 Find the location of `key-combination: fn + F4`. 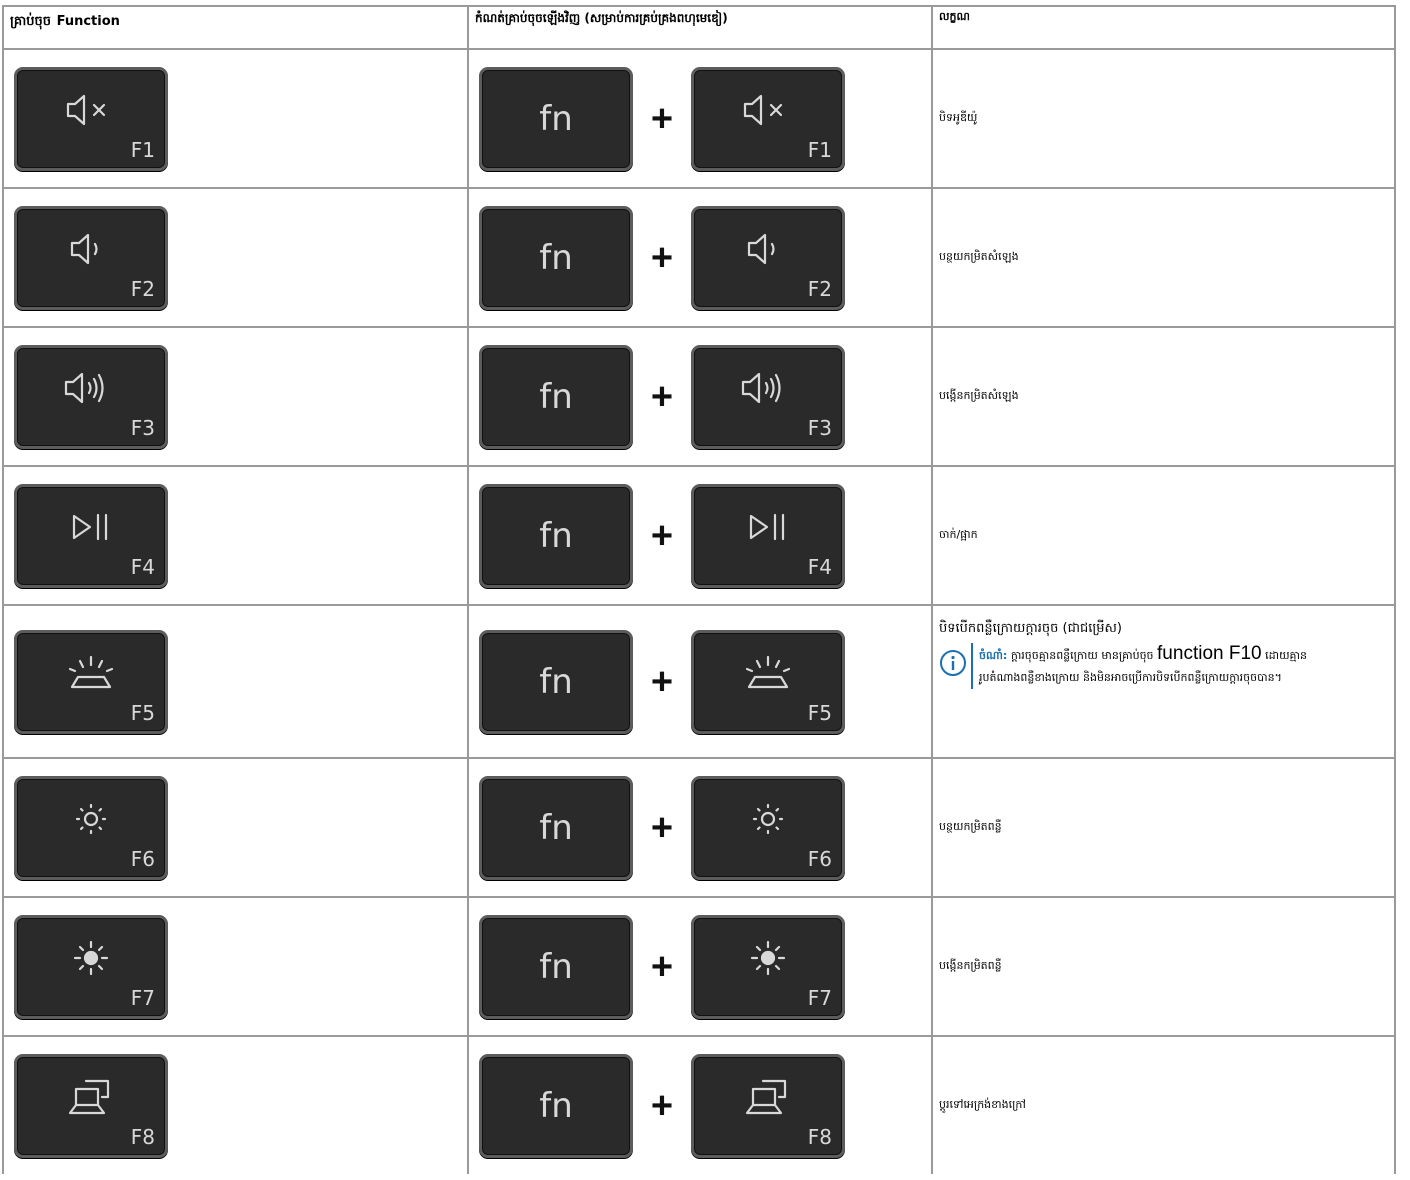

key-combination: fn + F4 is located at coordinates (705, 535).